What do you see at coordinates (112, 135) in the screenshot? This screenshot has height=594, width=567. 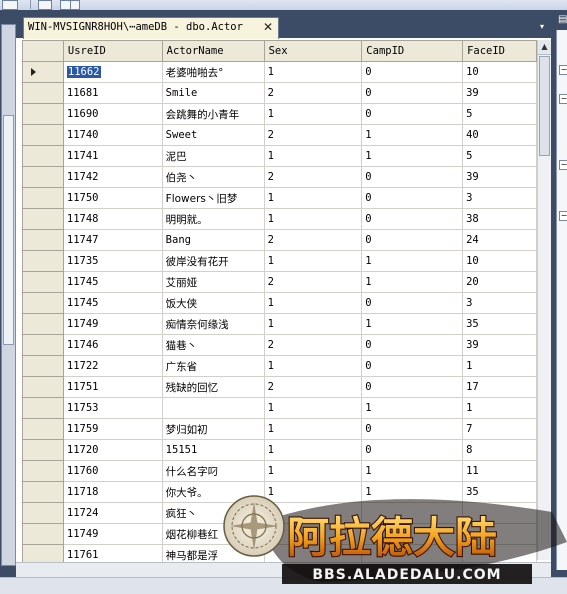 I see `cell-usreid: 11740` at bounding box center [112, 135].